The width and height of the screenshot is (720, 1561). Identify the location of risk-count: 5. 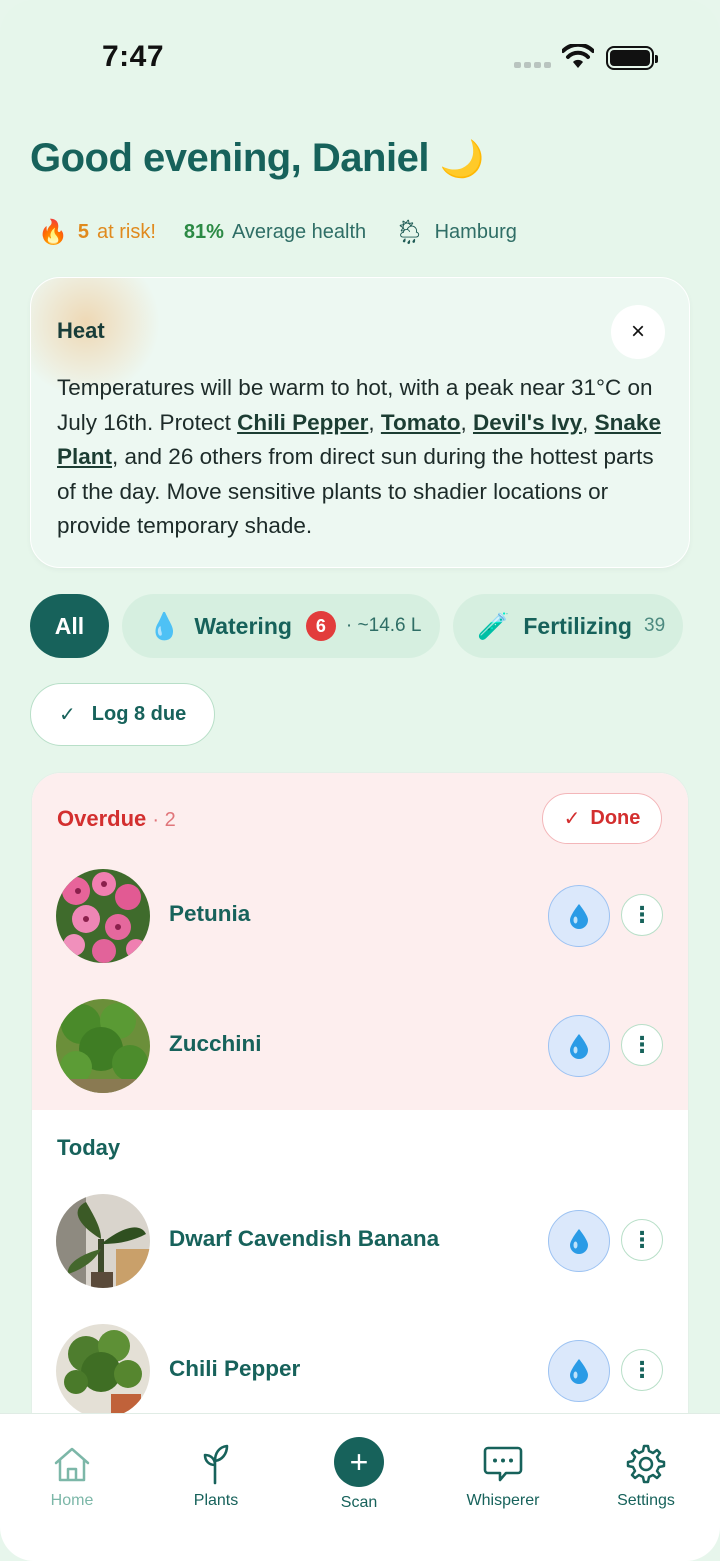
(83, 232).